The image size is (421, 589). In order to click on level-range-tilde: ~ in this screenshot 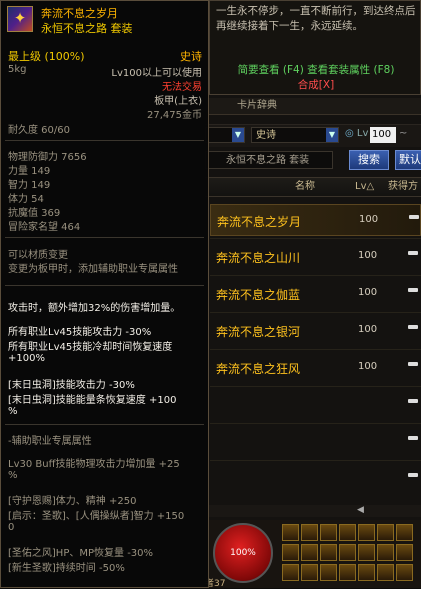, I will do `click(403, 133)`.